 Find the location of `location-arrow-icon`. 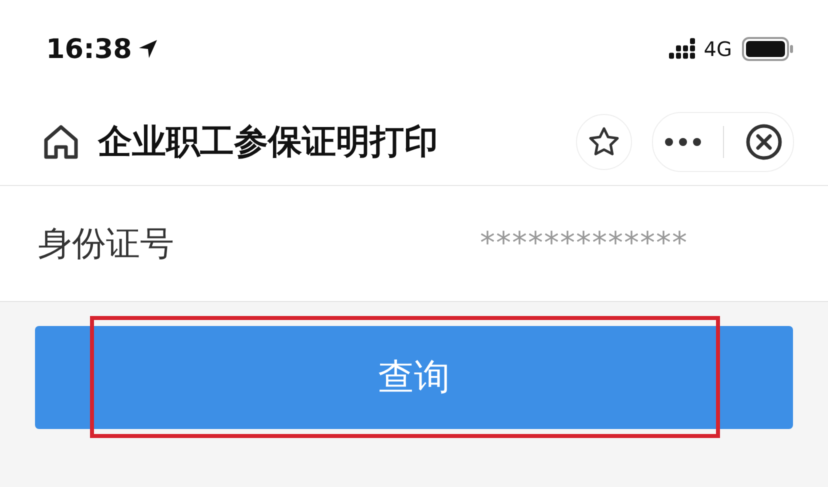

location-arrow-icon is located at coordinates (148, 49).